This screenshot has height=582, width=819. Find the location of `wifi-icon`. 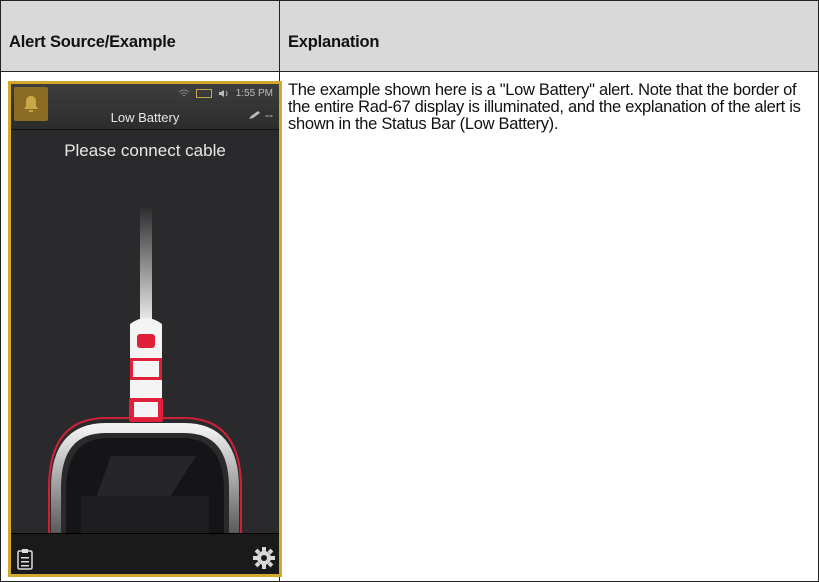

wifi-icon is located at coordinates (184, 93).